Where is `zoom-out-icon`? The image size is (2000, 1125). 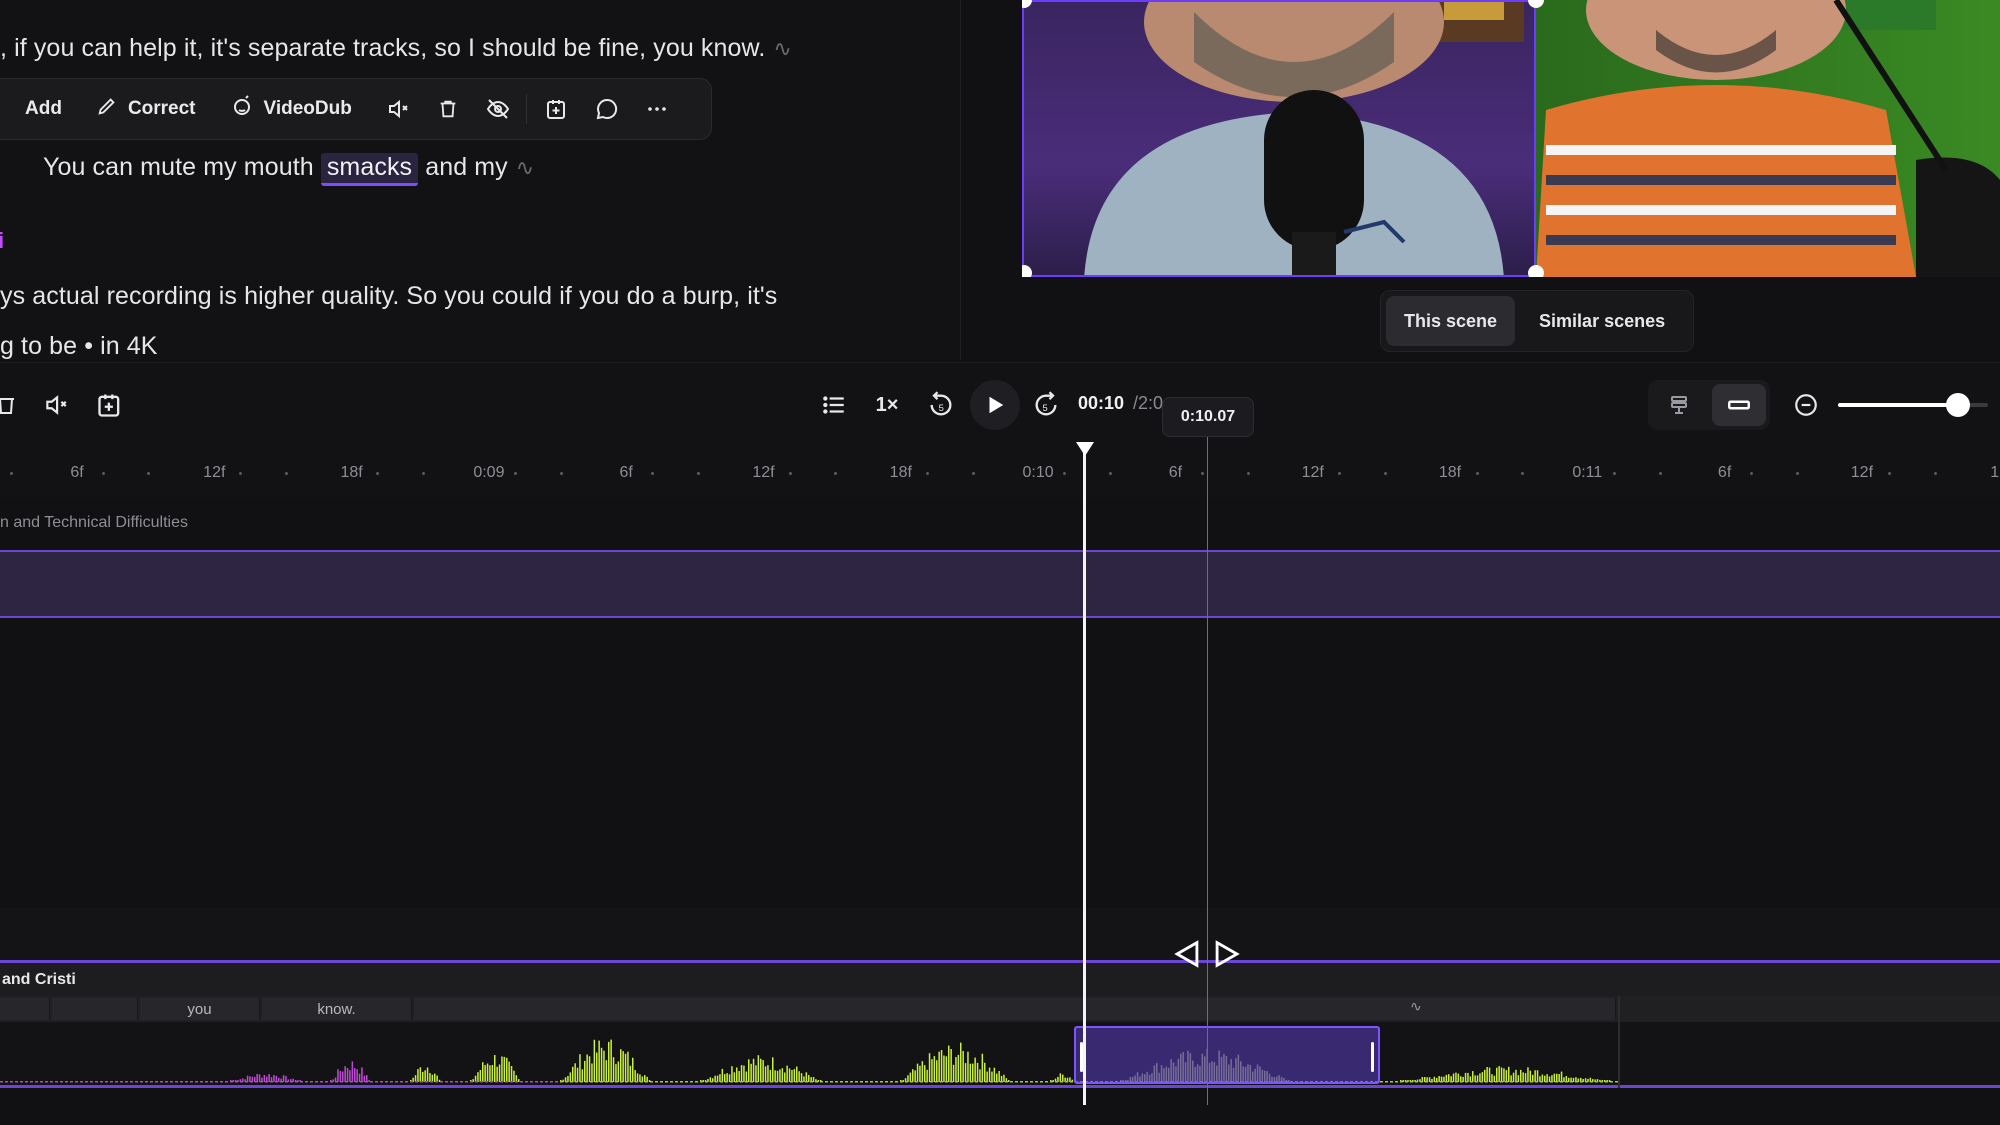
zoom-out-icon is located at coordinates (1806, 405).